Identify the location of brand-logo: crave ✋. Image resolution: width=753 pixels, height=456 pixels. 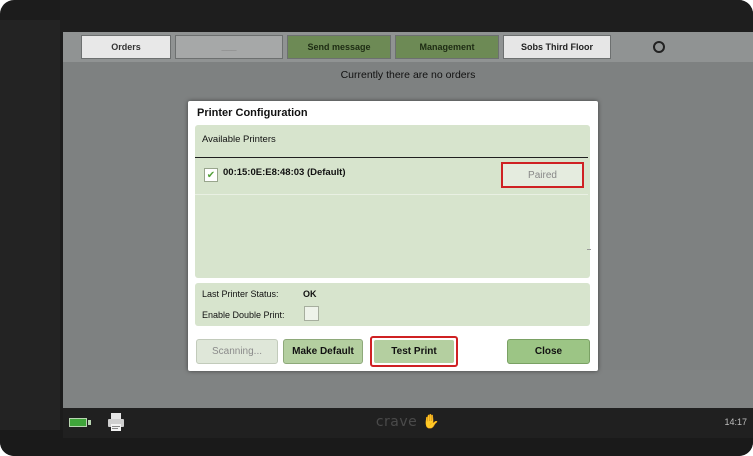
(408, 422).